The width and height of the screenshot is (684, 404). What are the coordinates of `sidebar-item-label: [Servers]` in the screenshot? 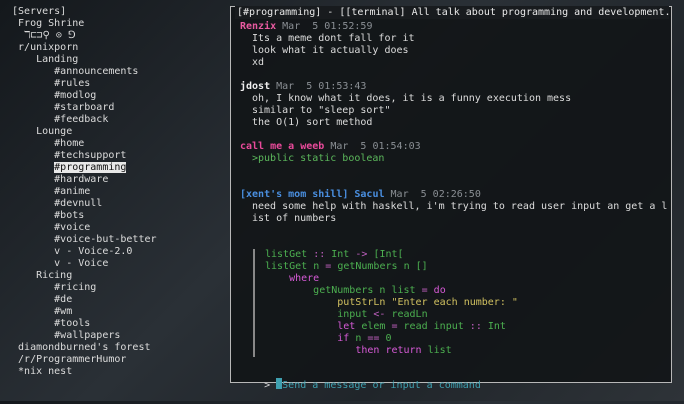 It's located at (39, 11).